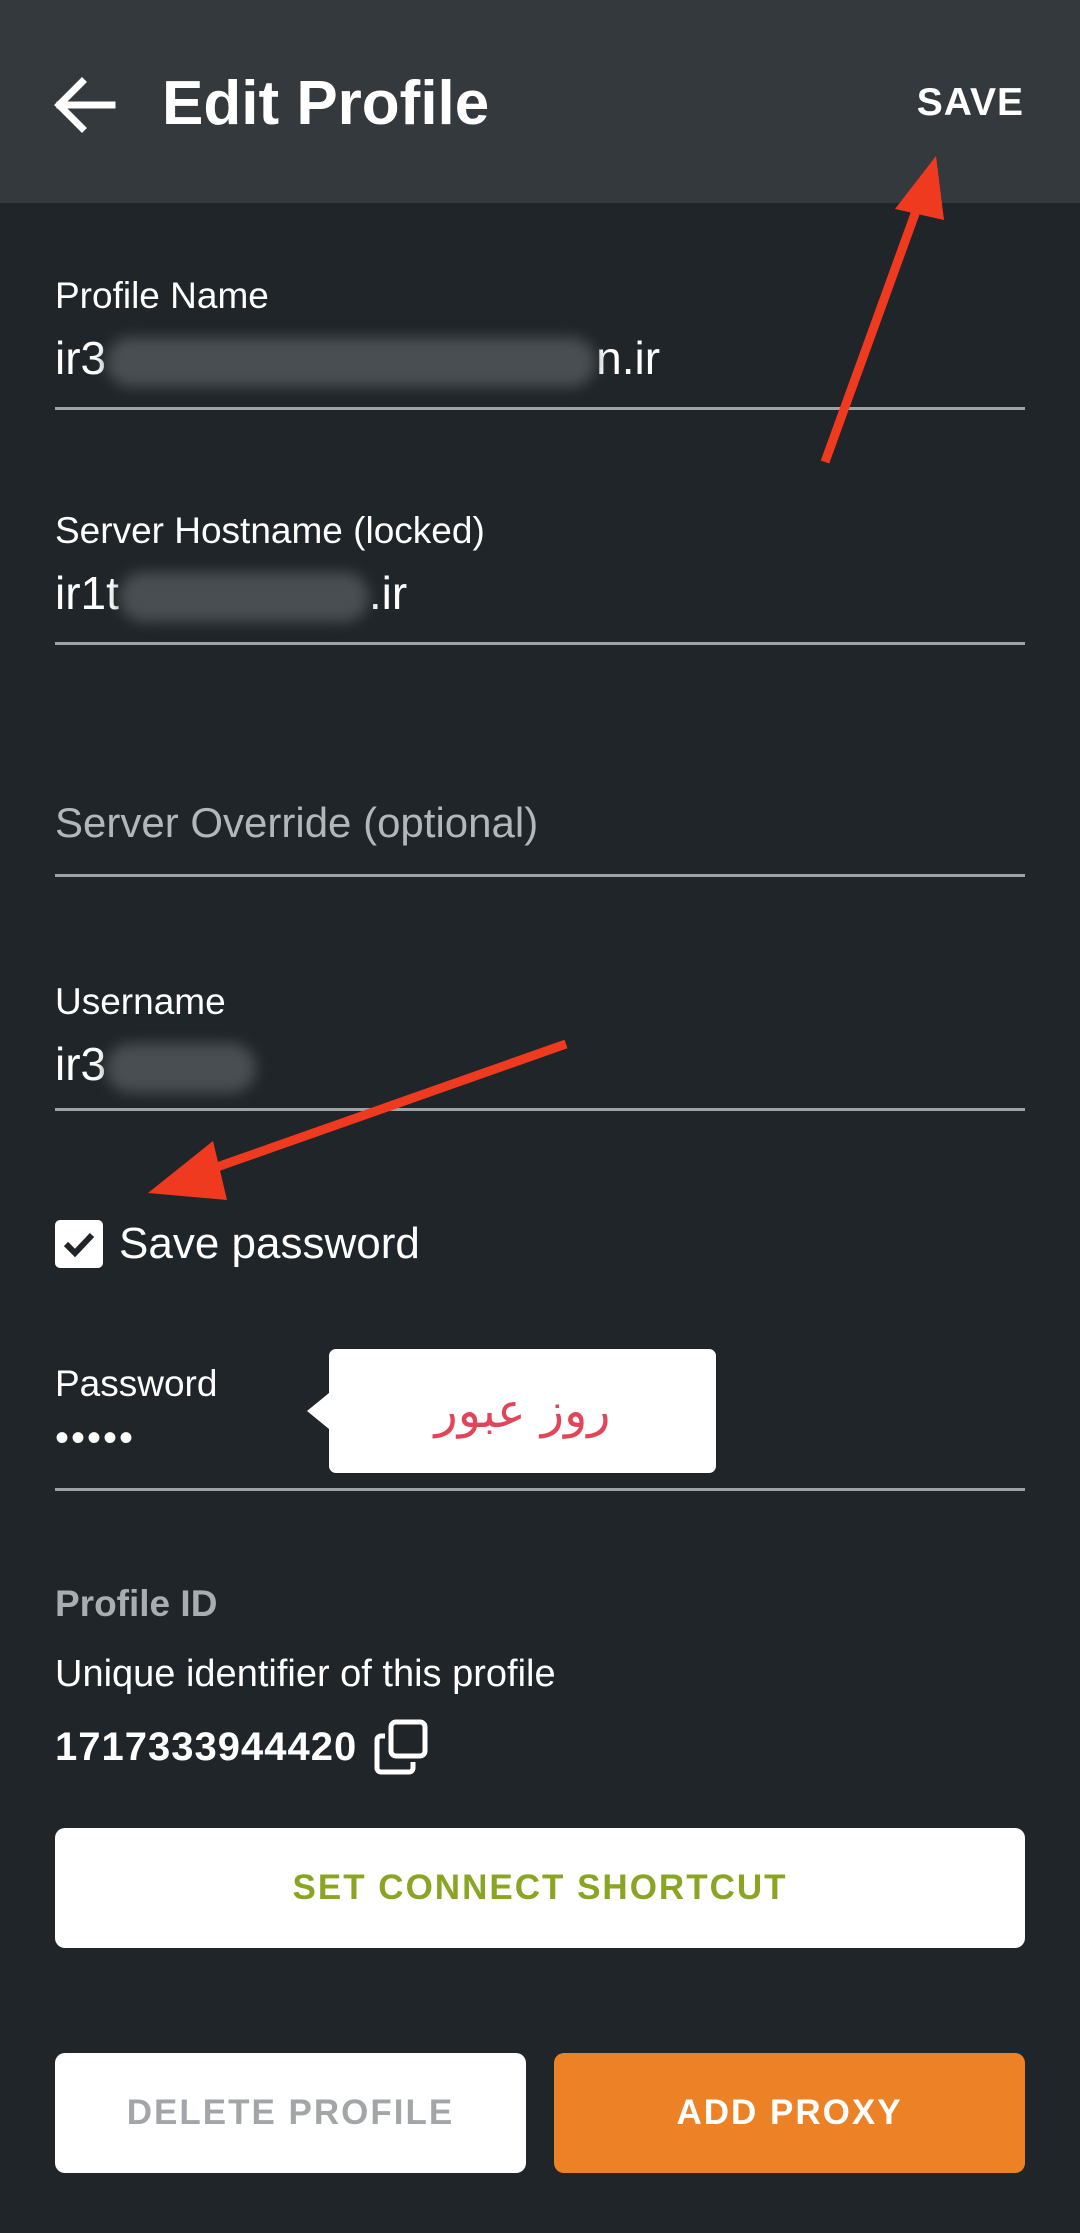 This screenshot has height=2233, width=1080. Describe the element at coordinates (540, 836) in the screenshot. I see `server-override-field: Server Override (optional)` at that location.